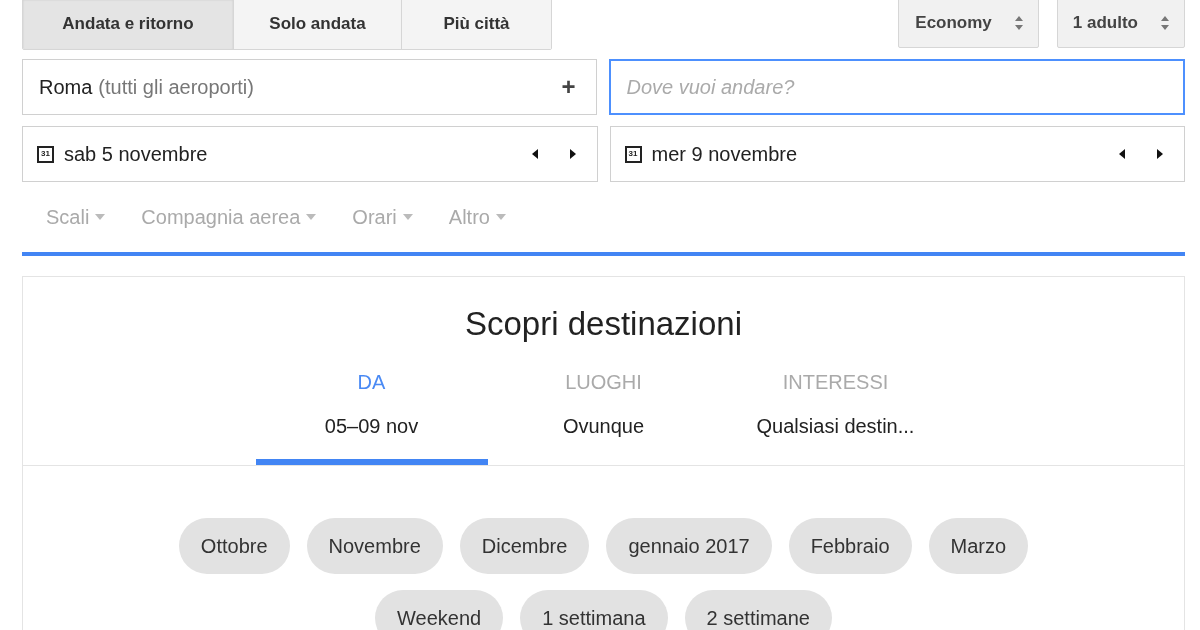 The height and width of the screenshot is (630, 1200). I want to click on filter-chip: Weekend, so click(439, 609).